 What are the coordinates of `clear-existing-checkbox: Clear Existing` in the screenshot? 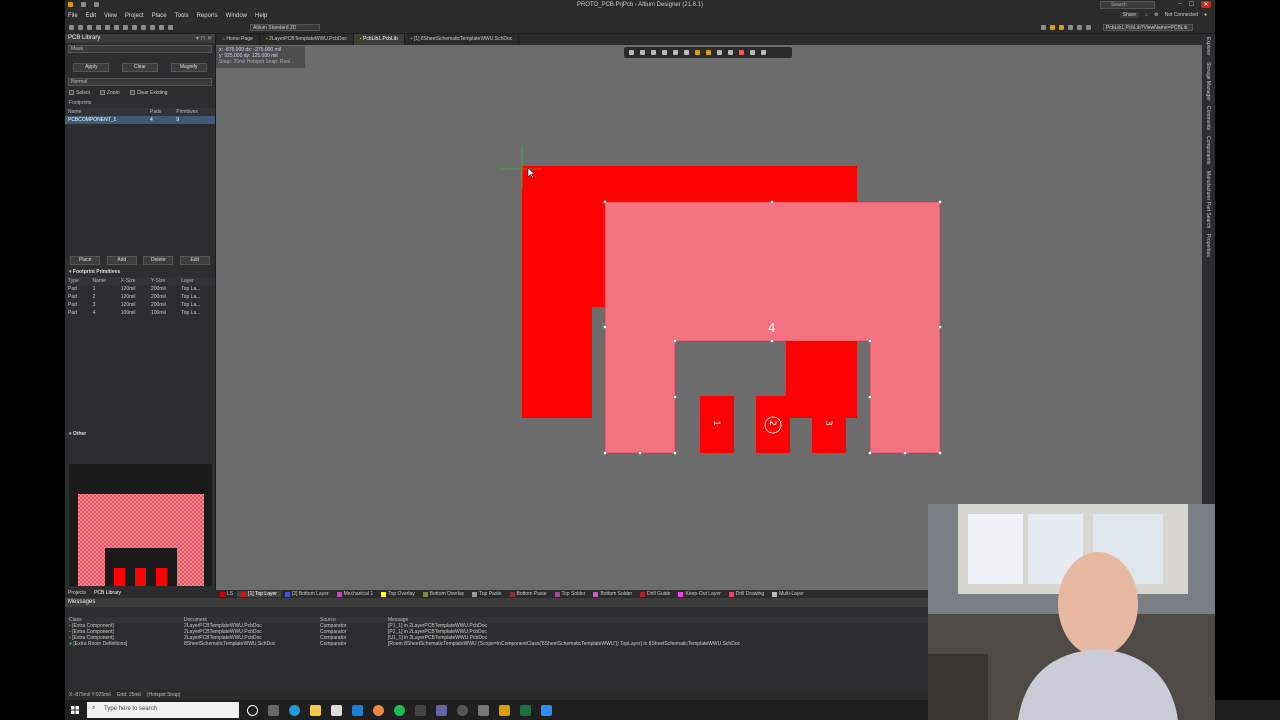 It's located at (148, 93).